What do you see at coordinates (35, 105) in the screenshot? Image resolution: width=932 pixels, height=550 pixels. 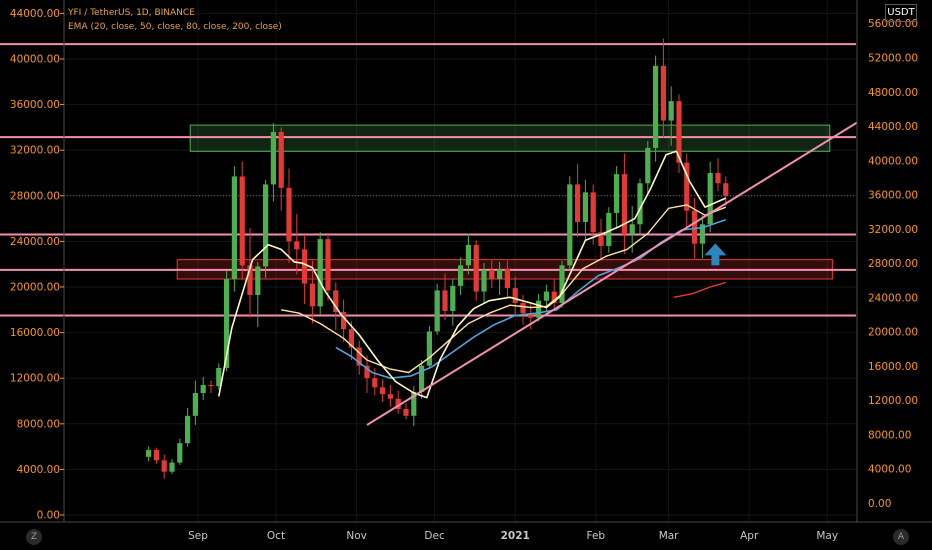 I see `left-tick-label: 36000.00` at bounding box center [35, 105].